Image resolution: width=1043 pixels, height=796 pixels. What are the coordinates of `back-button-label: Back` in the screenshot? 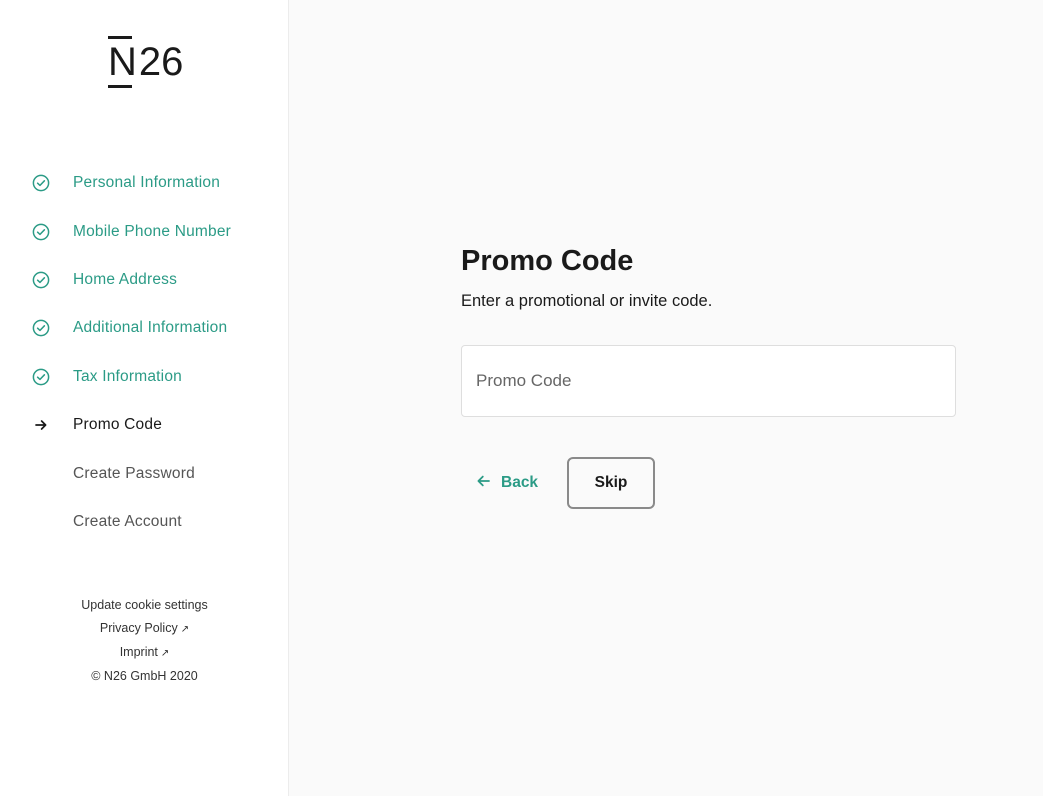 It's located at (520, 482).